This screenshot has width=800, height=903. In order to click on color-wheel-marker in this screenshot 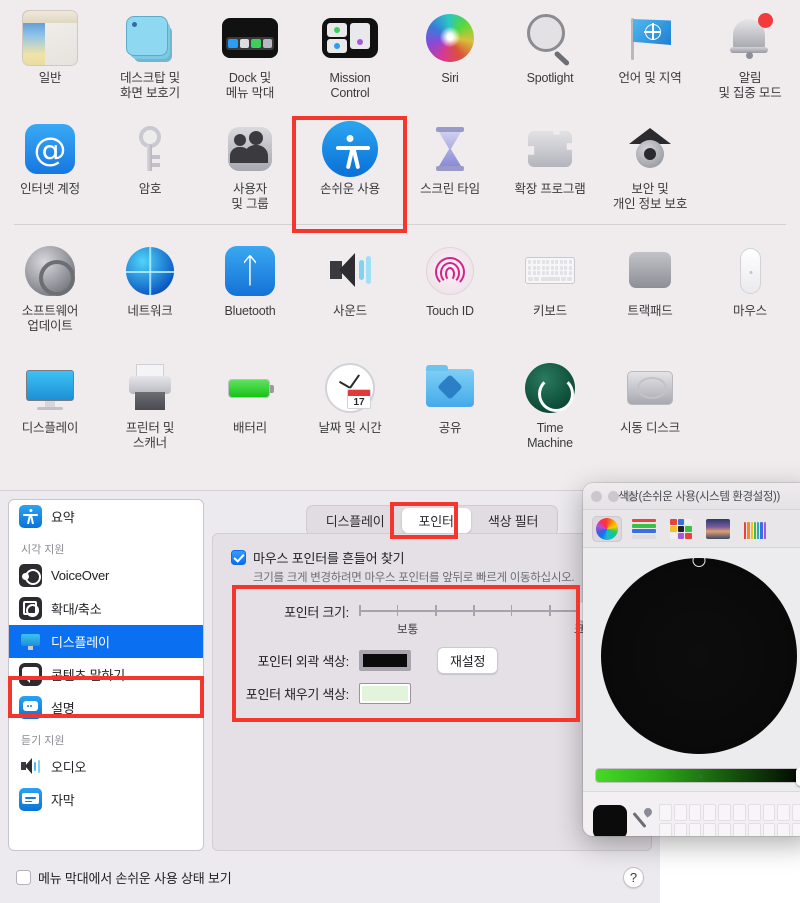, I will do `click(699, 560)`.